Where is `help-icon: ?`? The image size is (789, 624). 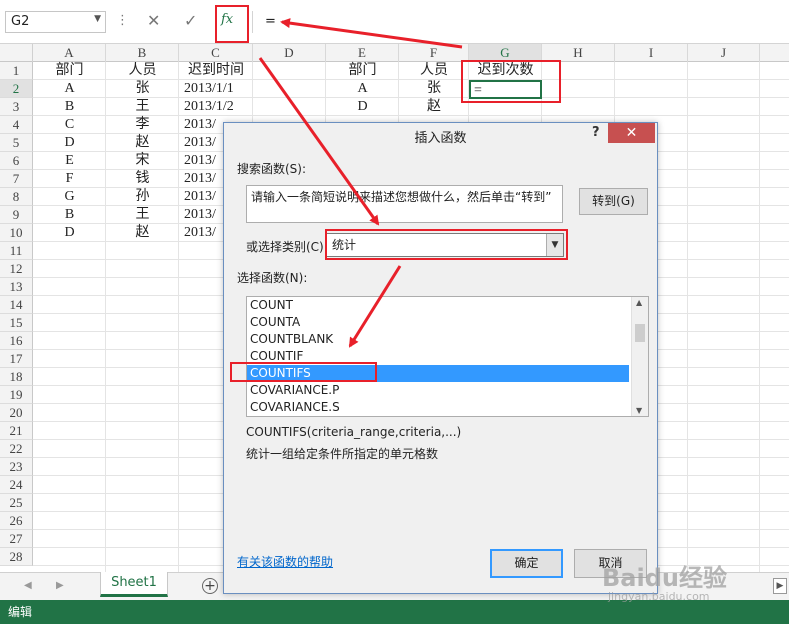
help-icon: ? is located at coordinates (596, 132).